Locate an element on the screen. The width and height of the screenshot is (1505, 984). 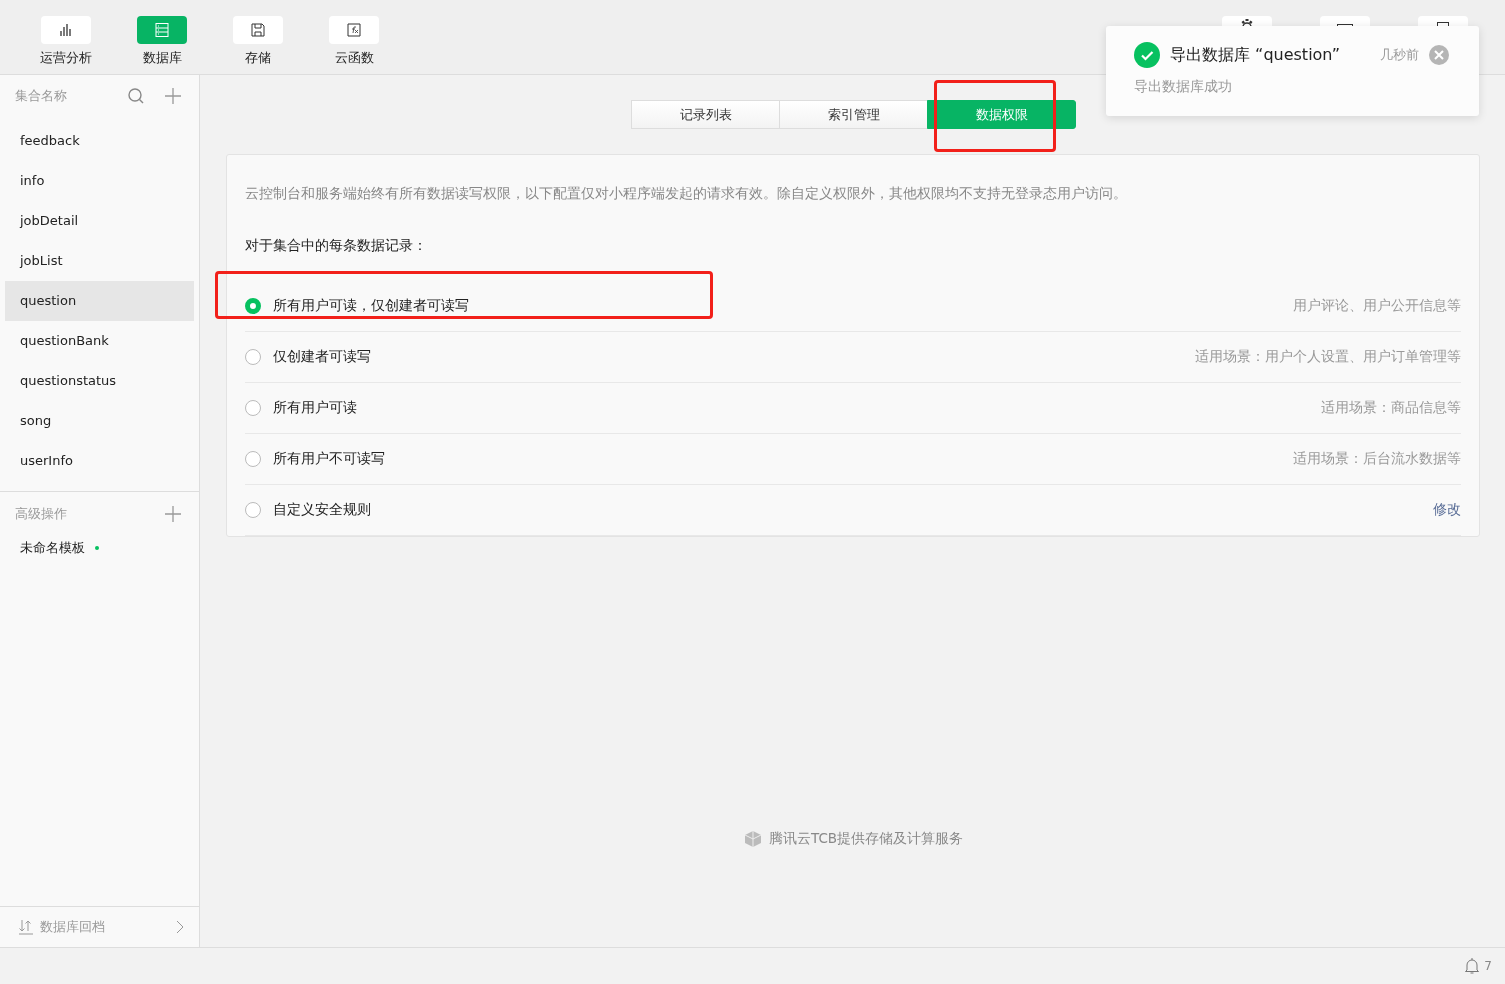
toolbar-label: 数据库 is located at coordinates (162, 58).